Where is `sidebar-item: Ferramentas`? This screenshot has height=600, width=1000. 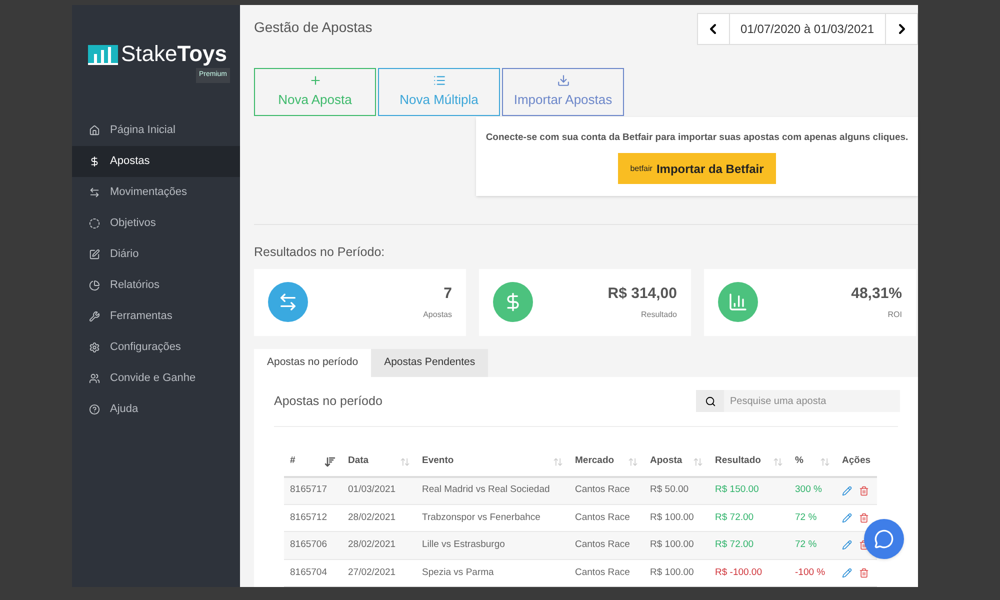 sidebar-item: Ferramentas is located at coordinates (156, 316).